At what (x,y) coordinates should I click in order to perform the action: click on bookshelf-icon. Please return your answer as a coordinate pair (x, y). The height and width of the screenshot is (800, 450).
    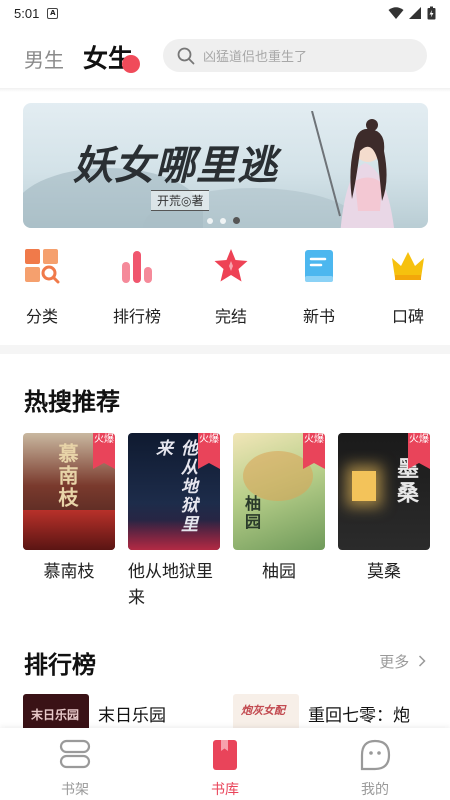
    Looking at the image, I should click on (75, 754).